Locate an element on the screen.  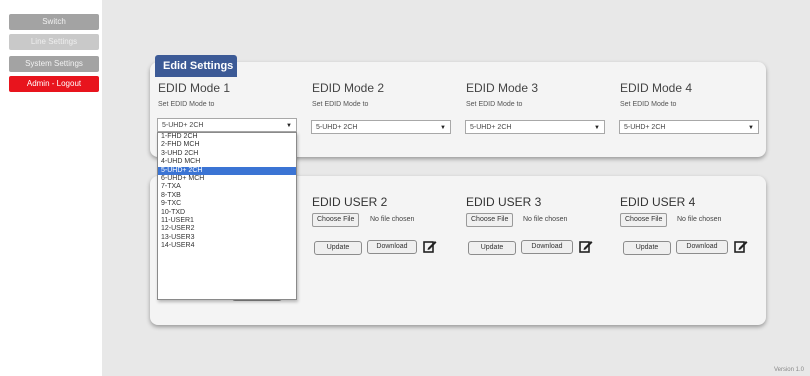
user-4-download-button: Download is located at coordinates (702, 247).